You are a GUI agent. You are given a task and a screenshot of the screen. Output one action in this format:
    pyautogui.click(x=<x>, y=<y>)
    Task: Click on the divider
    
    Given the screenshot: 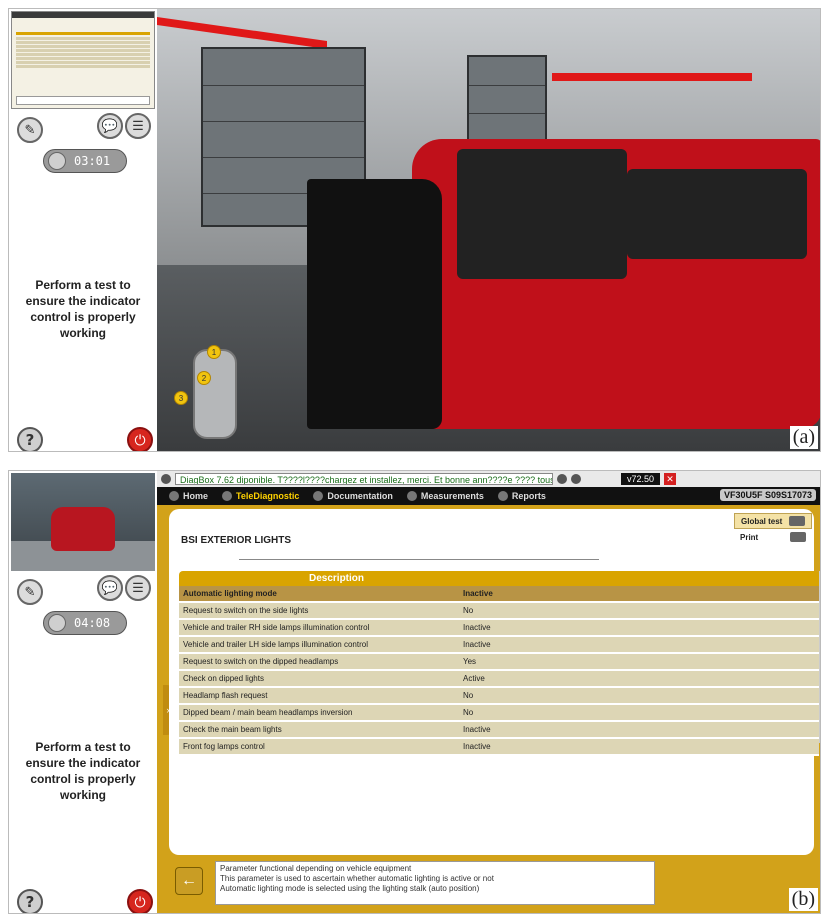 What is the action you would take?
    pyautogui.click(x=419, y=559)
    